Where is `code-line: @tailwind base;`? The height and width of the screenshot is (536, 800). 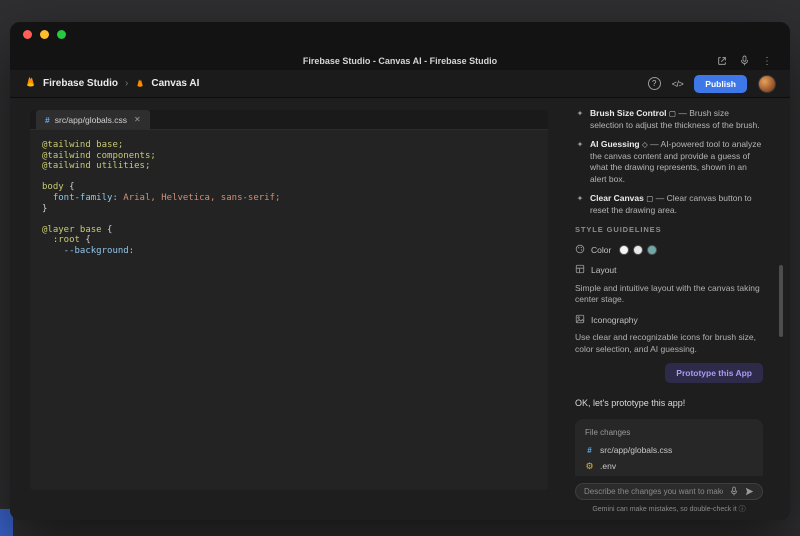 code-line: @tailwind base; is located at coordinates (83, 145).